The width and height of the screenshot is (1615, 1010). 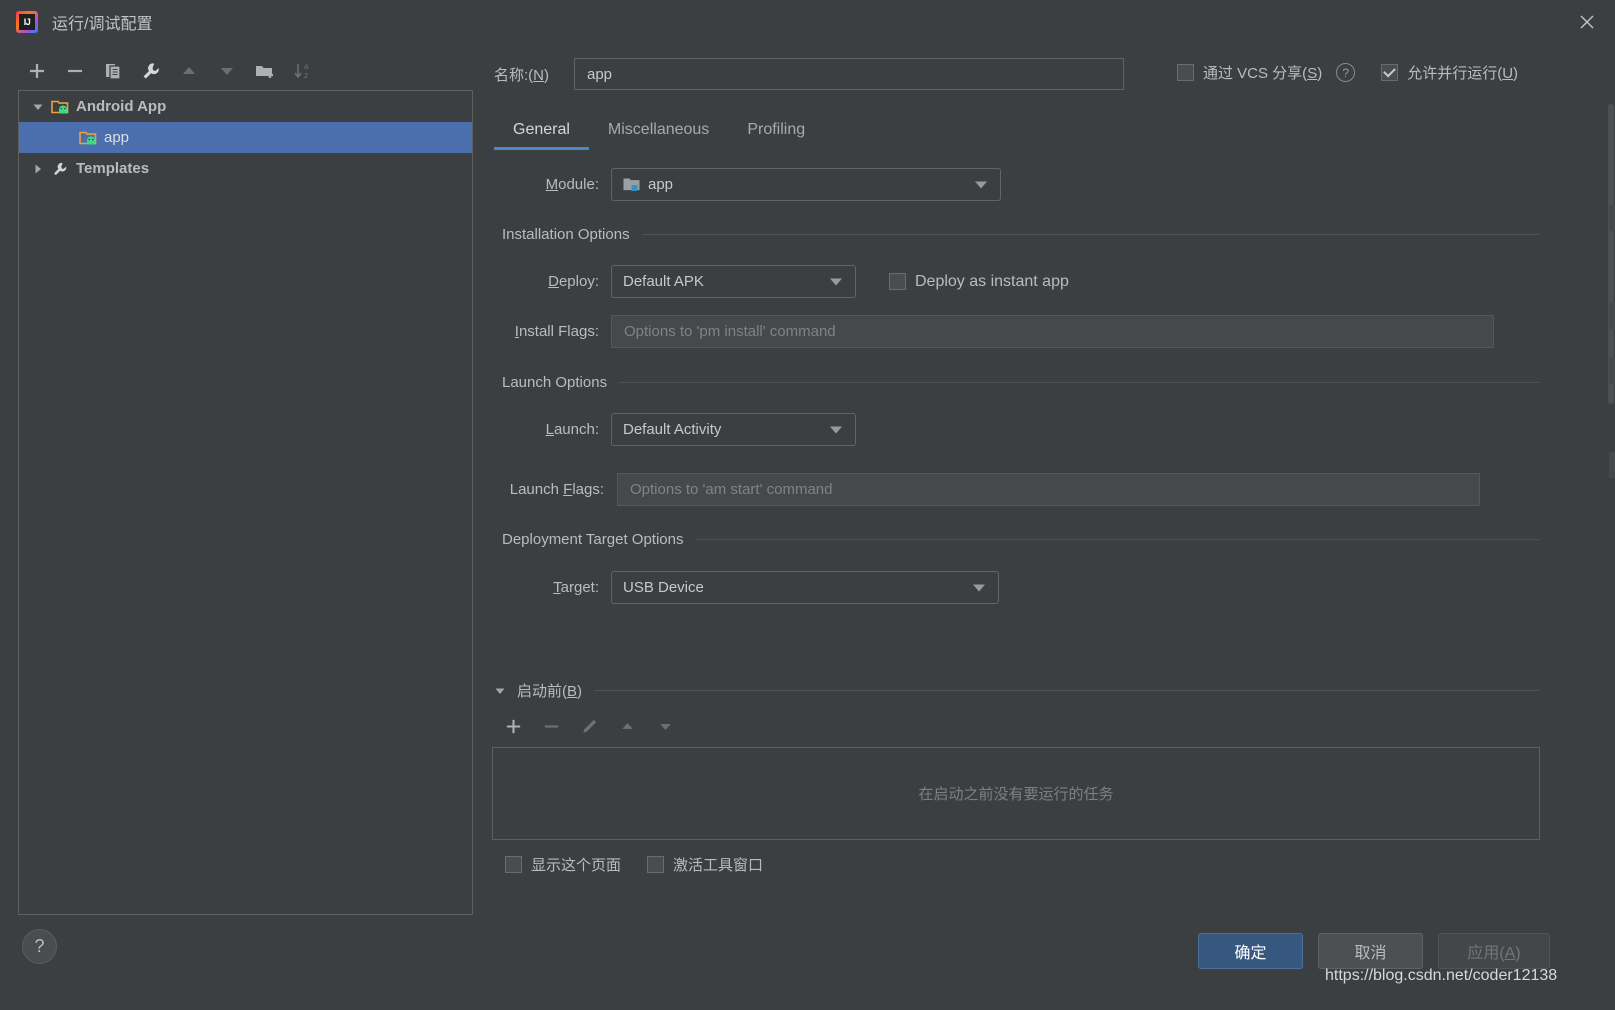 I want to click on deploy-as-instant-app-label: Deploy as instant app, so click(x=992, y=281).